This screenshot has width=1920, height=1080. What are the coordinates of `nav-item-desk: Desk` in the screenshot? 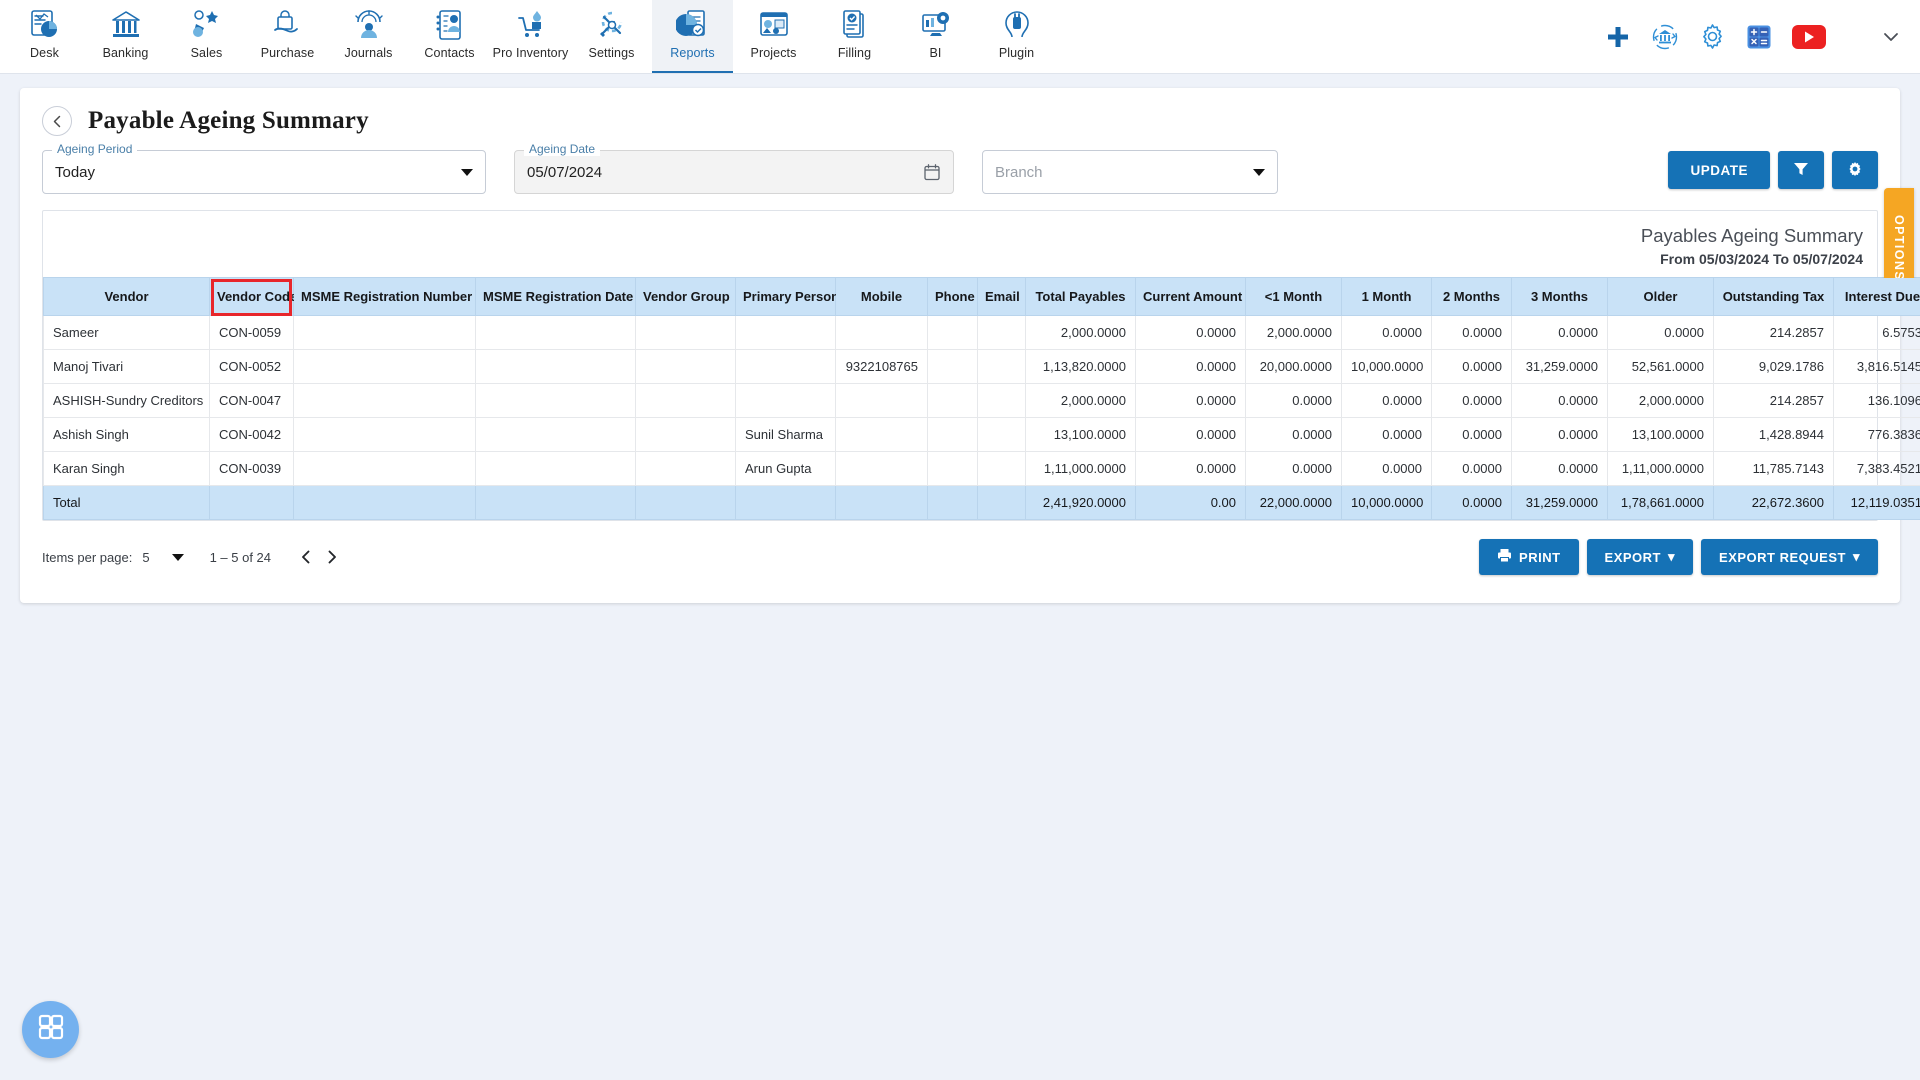 It's located at (44, 36).